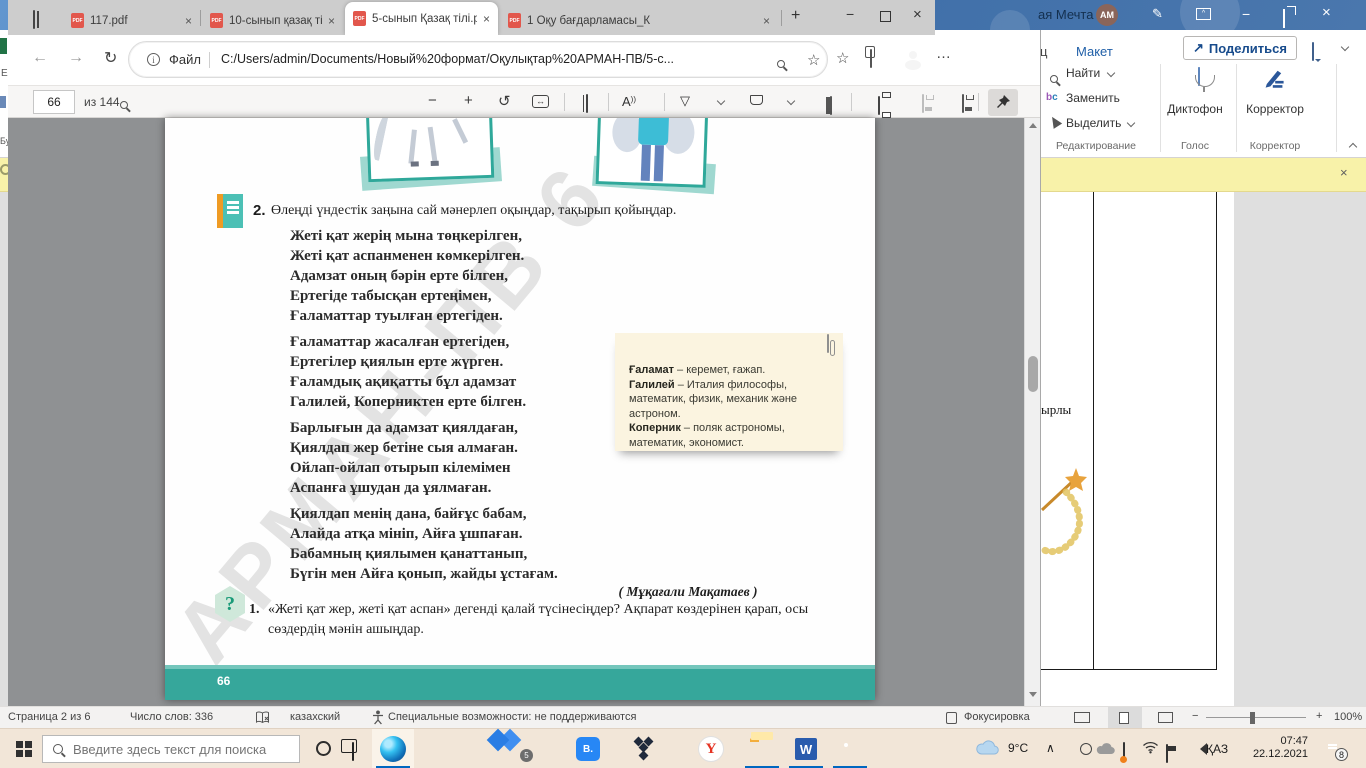 The height and width of the screenshot is (768, 1366). What do you see at coordinates (353, 751) in the screenshot?
I see `task-view-icon` at bounding box center [353, 751].